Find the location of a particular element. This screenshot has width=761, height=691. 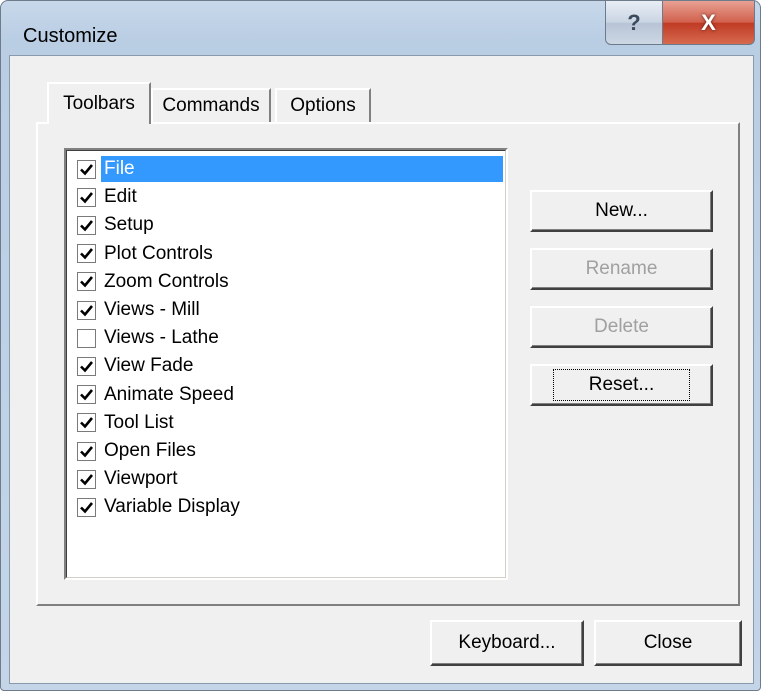

list-item-label: Open Files is located at coordinates (150, 450).